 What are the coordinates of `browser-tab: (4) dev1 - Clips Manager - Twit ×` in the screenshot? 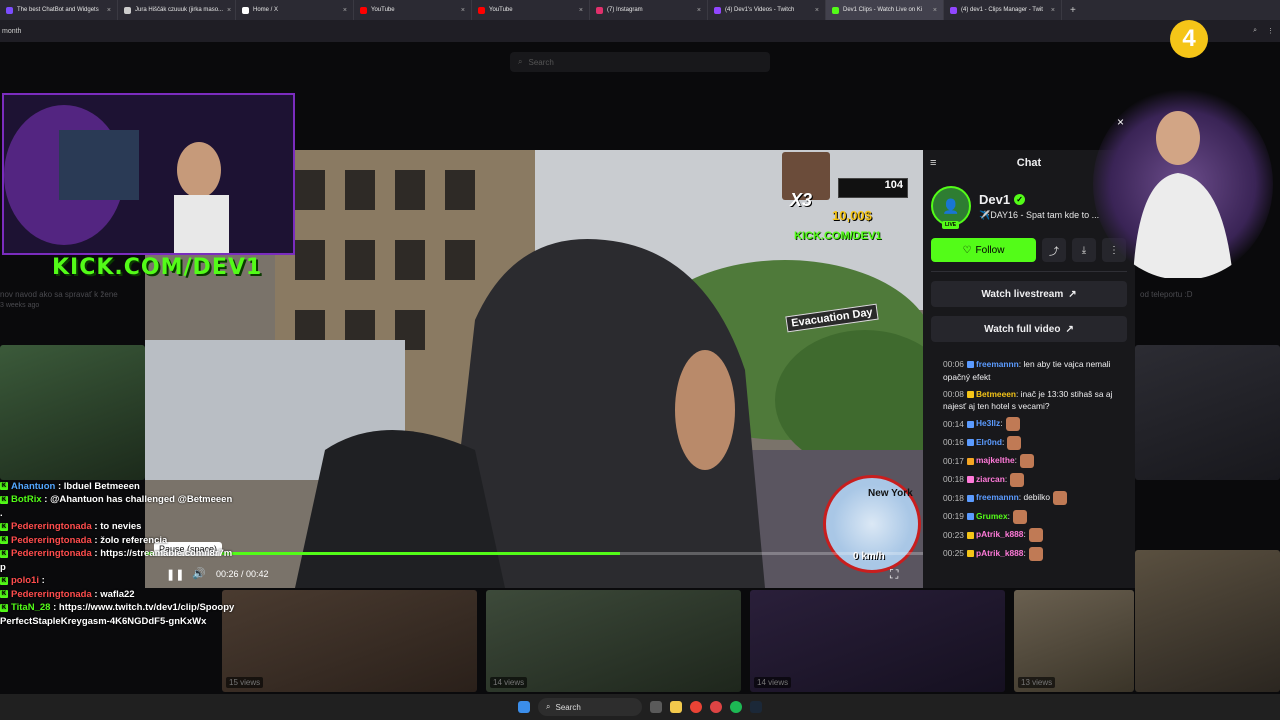 It's located at (1003, 10).